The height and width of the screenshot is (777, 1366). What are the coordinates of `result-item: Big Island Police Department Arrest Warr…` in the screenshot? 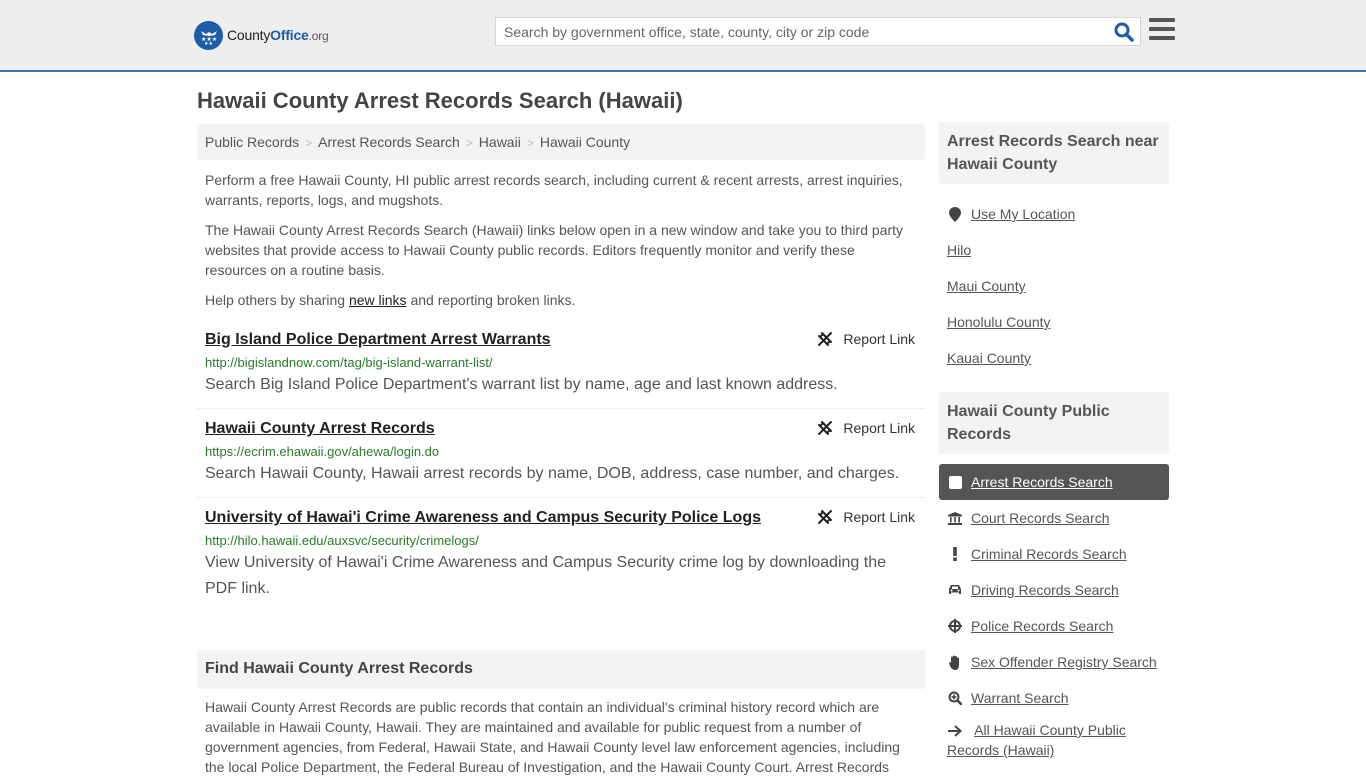 It's located at (561, 369).